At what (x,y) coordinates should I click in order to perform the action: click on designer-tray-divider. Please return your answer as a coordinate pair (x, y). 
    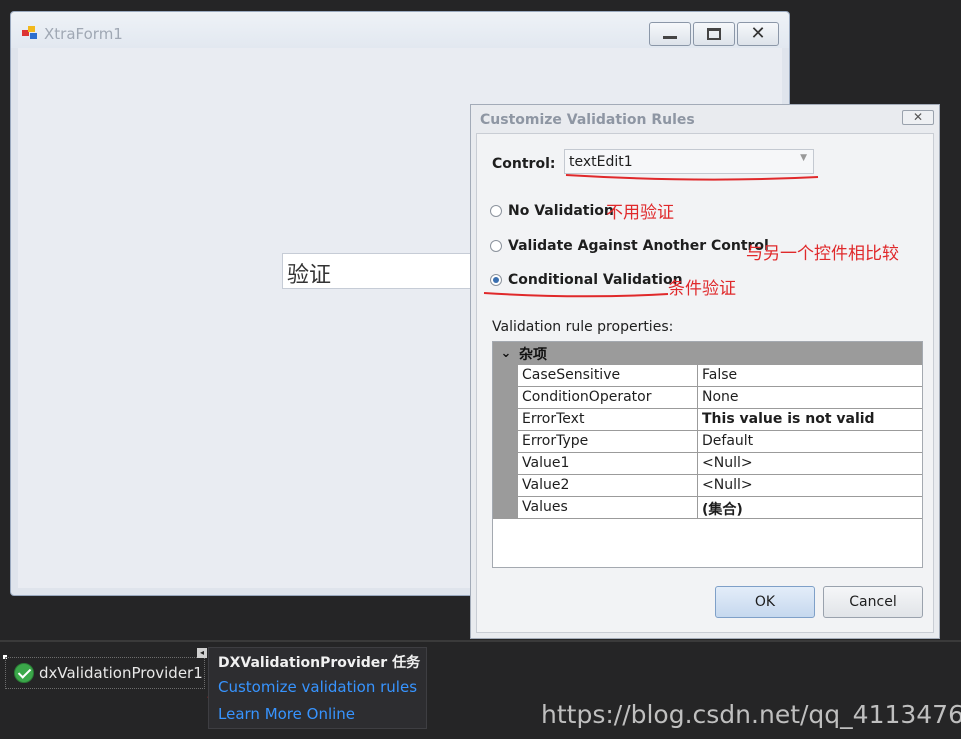
    Looking at the image, I should click on (480, 641).